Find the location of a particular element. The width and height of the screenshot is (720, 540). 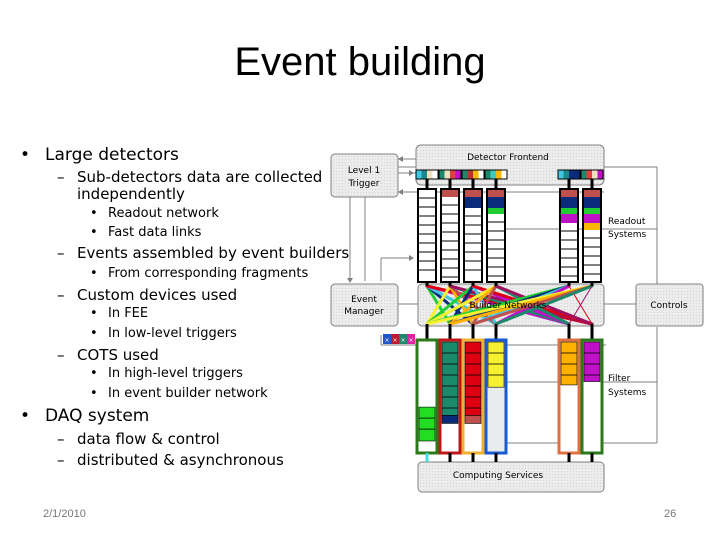

footer-date: 2/1/2010 is located at coordinates (64, 514).